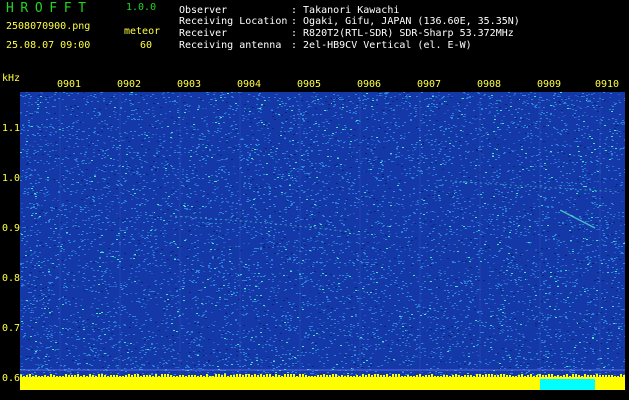 This screenshot has width=629, height=400. Describe the element at coordinates (189, 84) in the screenshot. I see `x-tick-label: 0903` at that location.